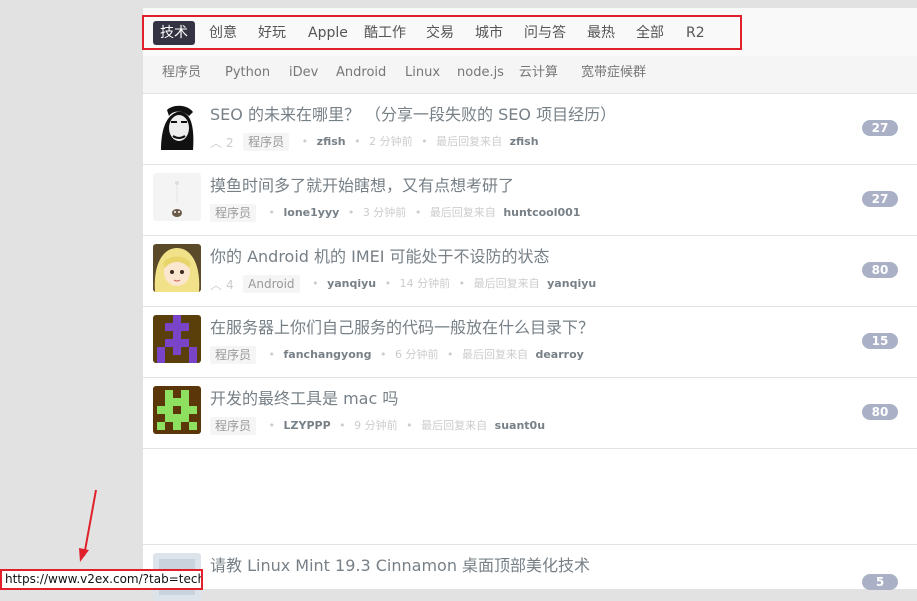 This screenshot has width=917, height=601. I want to click on subtab-programmer: 程序员, so click(181, 73).